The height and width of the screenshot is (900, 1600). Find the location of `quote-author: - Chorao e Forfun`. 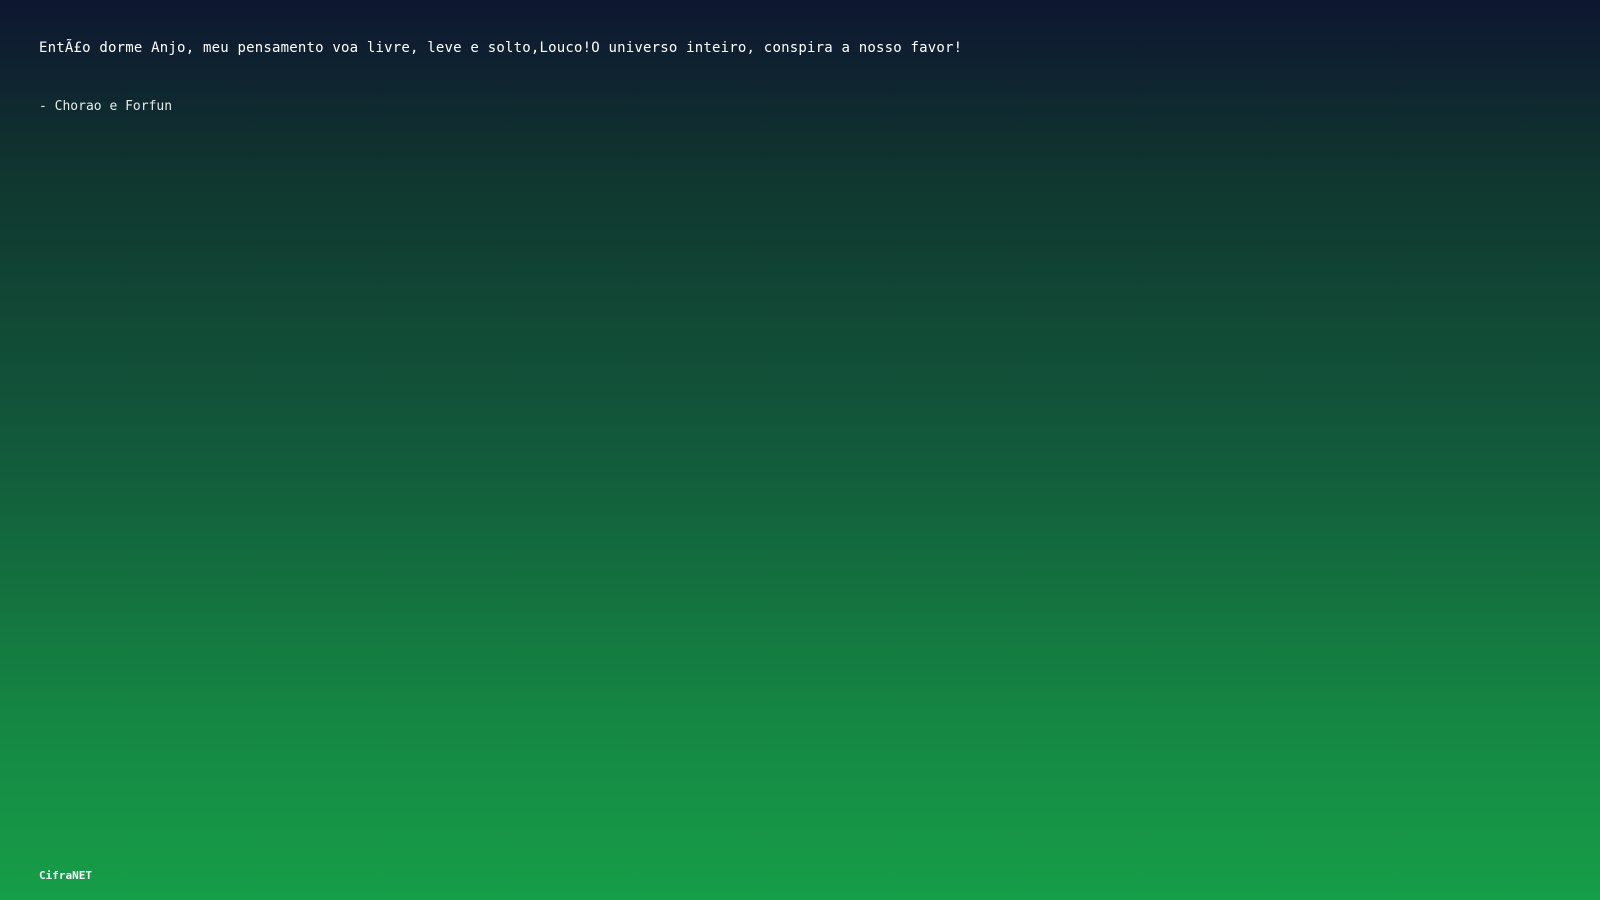

quote-author: - Chorao e Forfun is located at coordinates (106, 106).